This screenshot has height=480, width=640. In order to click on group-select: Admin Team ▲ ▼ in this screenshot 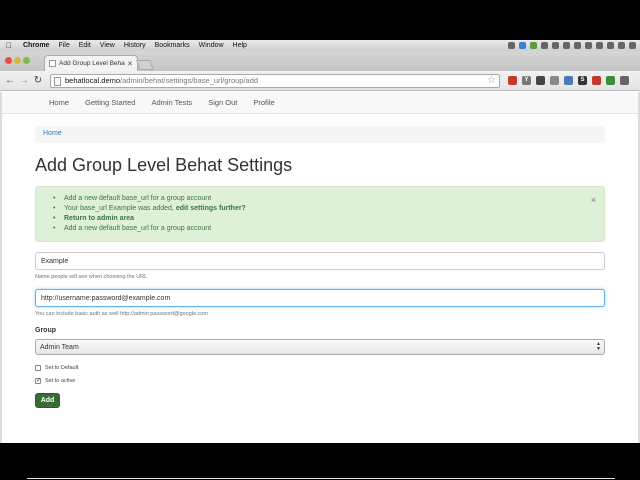, I will do `click(320, 347)`.